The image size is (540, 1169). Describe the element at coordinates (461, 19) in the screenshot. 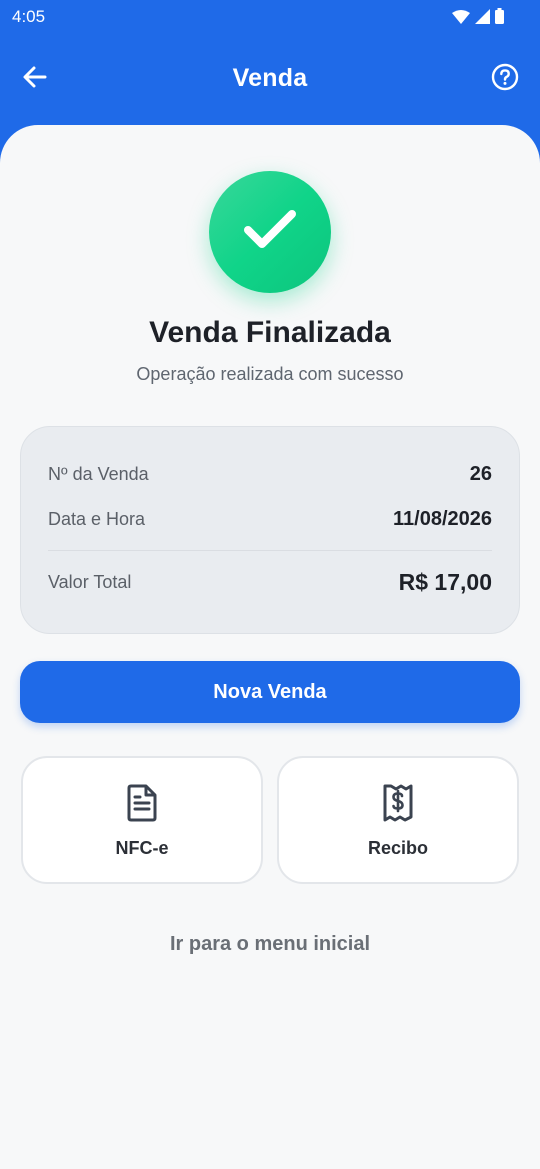

I see `wifi-icon` at that location.